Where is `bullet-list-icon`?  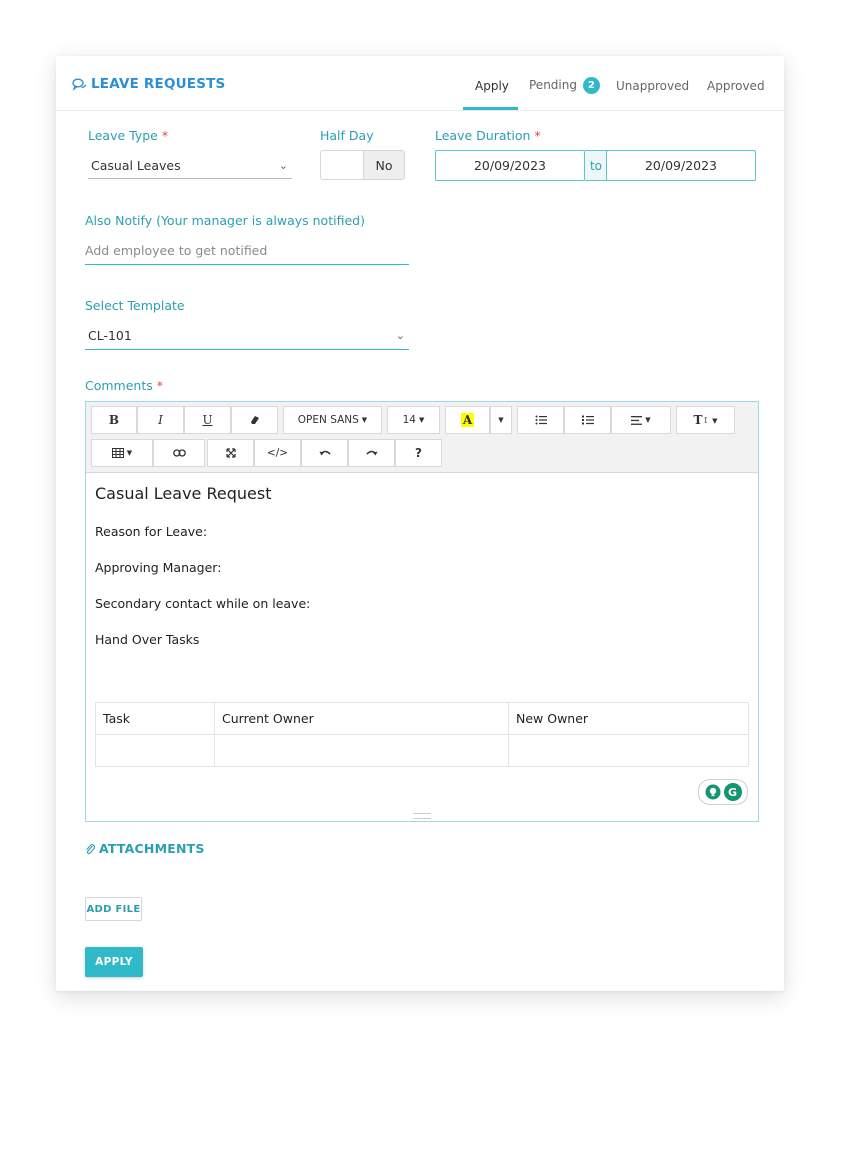 bullet-list-icon is located at coordinates (541, 420).